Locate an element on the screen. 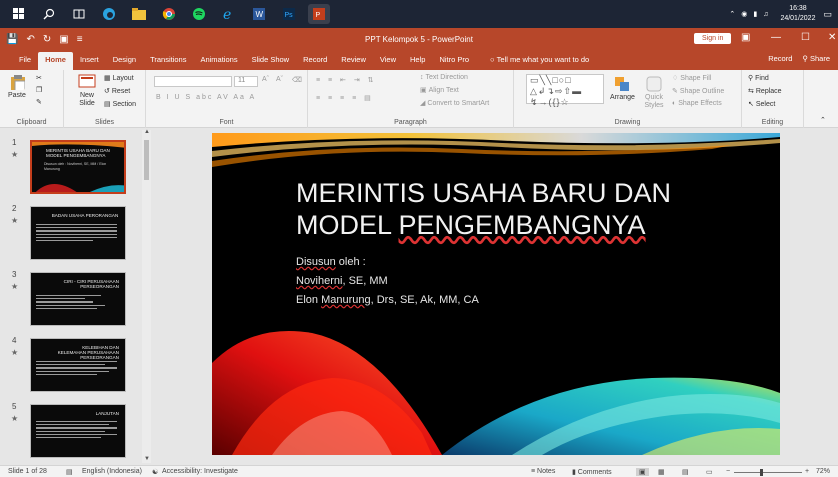  find-button: ⚲ Find is located at coordinates (758, 78).